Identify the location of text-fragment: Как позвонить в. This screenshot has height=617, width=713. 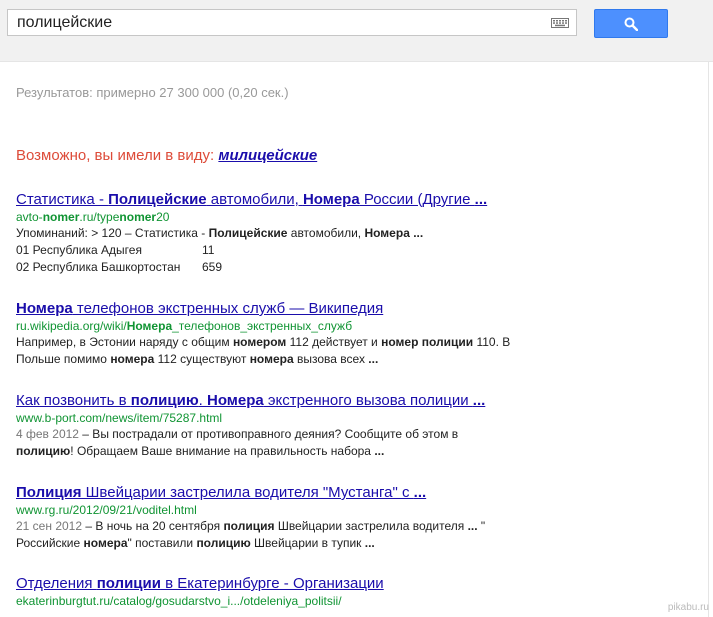
(73, 400).